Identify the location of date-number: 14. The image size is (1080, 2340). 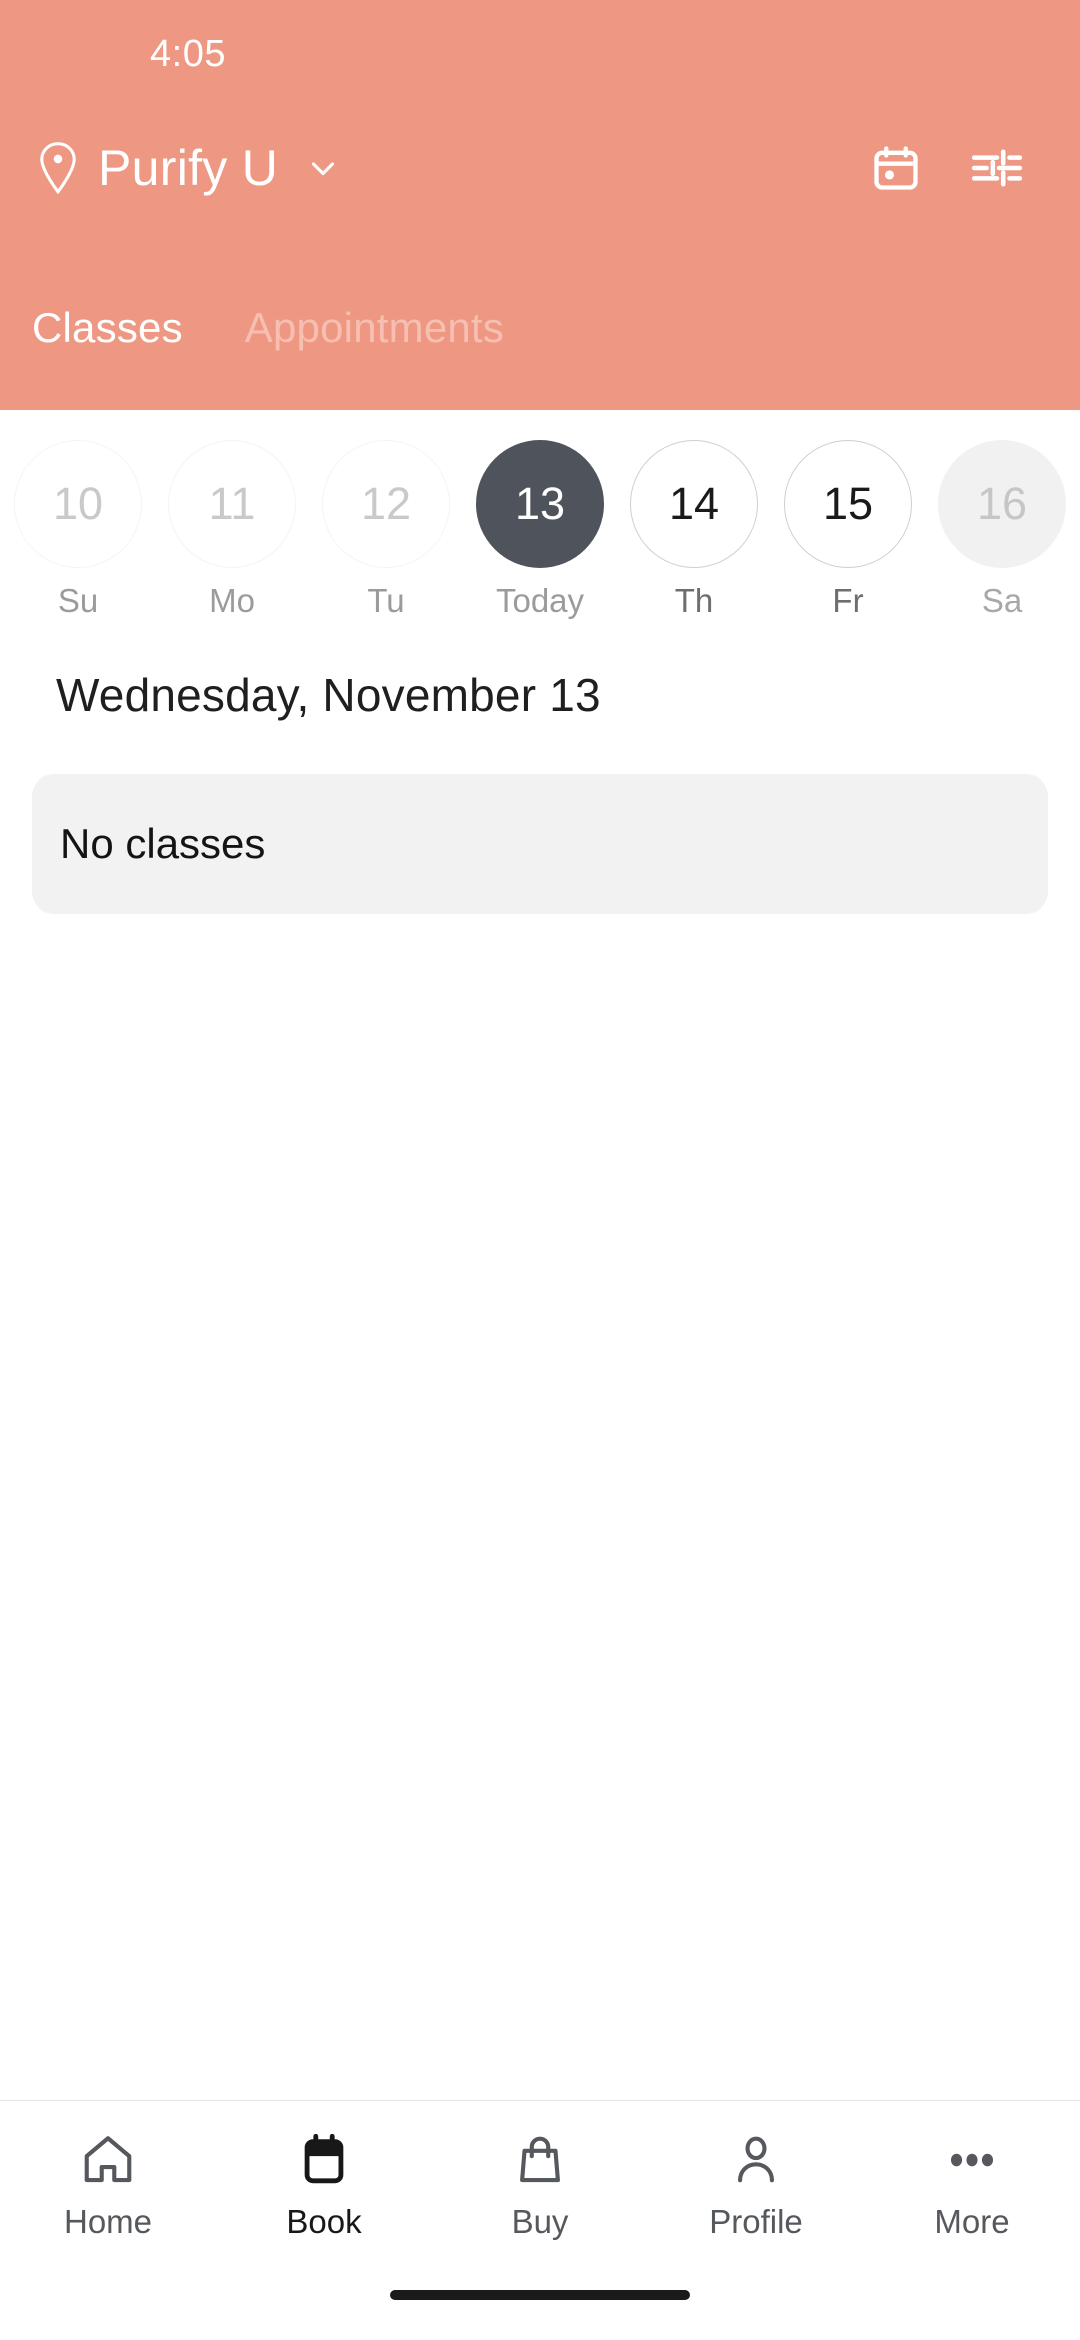
(694, 504).